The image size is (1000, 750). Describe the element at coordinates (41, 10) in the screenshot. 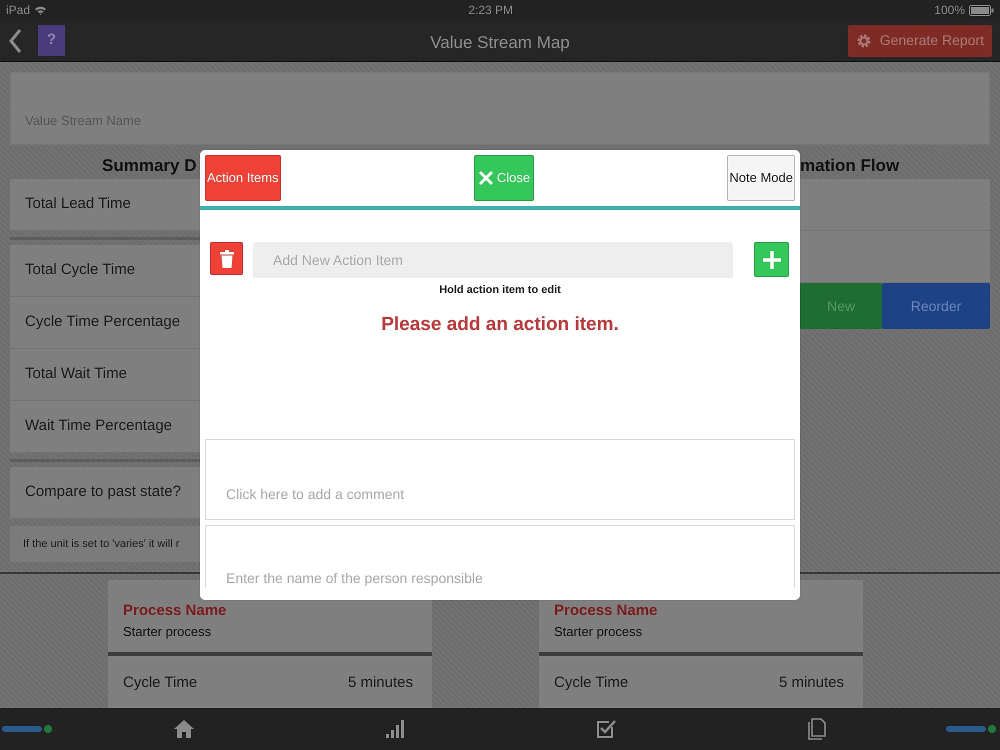

I see `wifi-icon` at that location.